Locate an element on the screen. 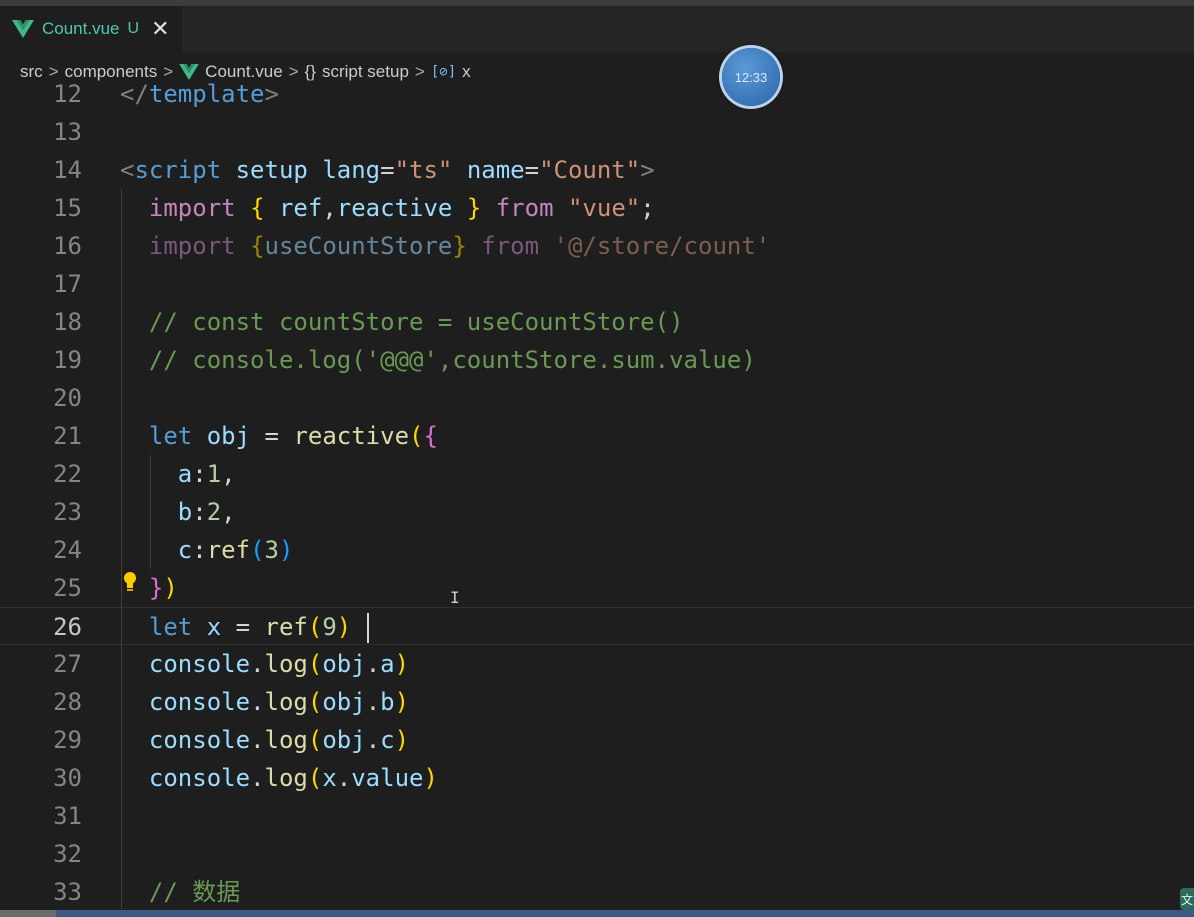  code-token: reactive is located at coordinates (394, 208).